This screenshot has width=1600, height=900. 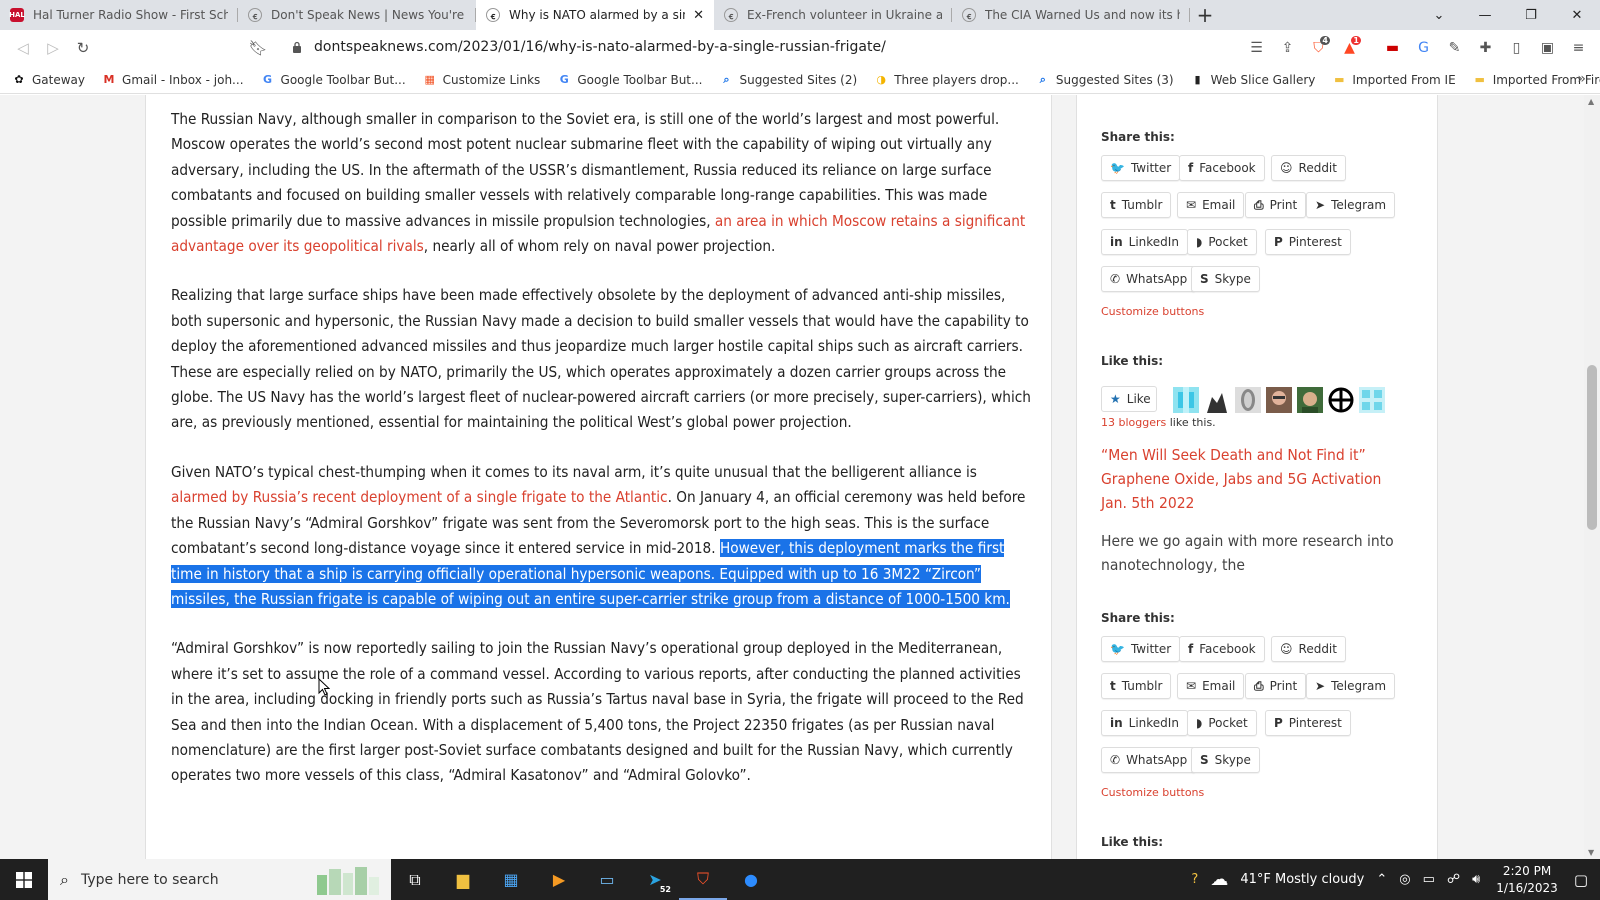 What do you see at coordinates (23, 48) in the screenshot?
I see `back-button: ◁` at bounding box center [23, 48].